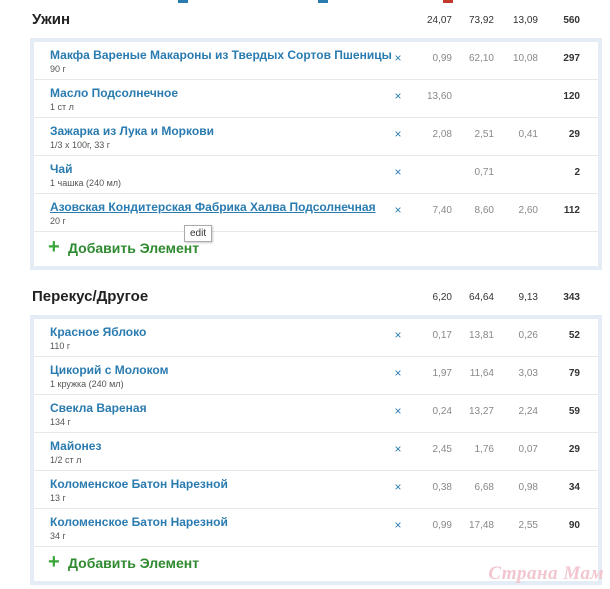 The width and height of the screenshot is (610, 589). What do you see at coordinates (525, 20) in the screenshot?
I see `total-protein: 13,09` at bounding box center [525, 20].